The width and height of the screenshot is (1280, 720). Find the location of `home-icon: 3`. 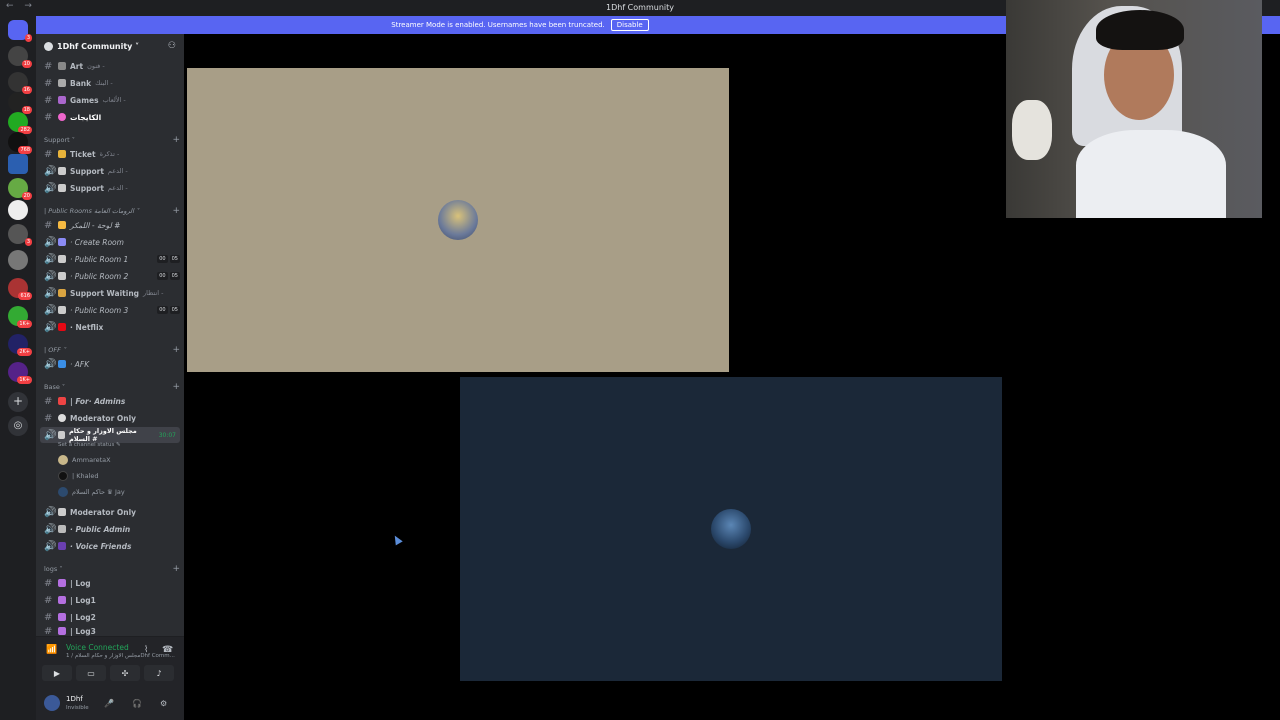

home-icon: 3 is located at coordinates (20, 31).